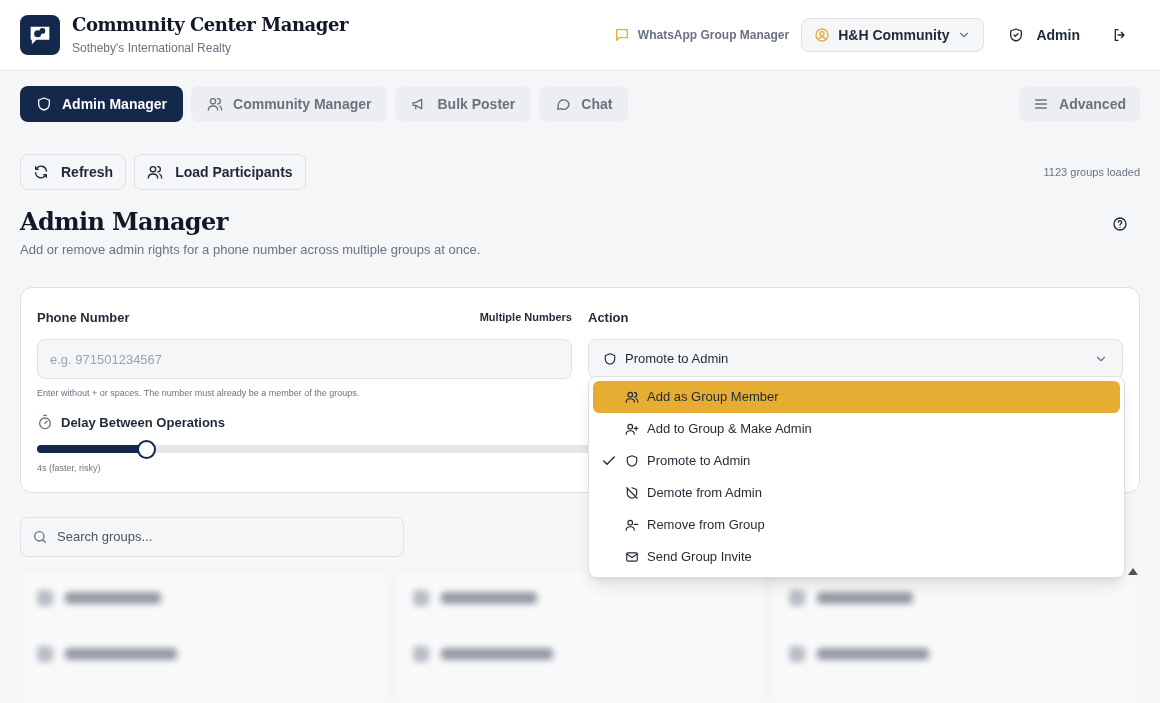  Describe the element at coordinates (1041, 104) in the screenshot. I see `menu-icon` at that location.